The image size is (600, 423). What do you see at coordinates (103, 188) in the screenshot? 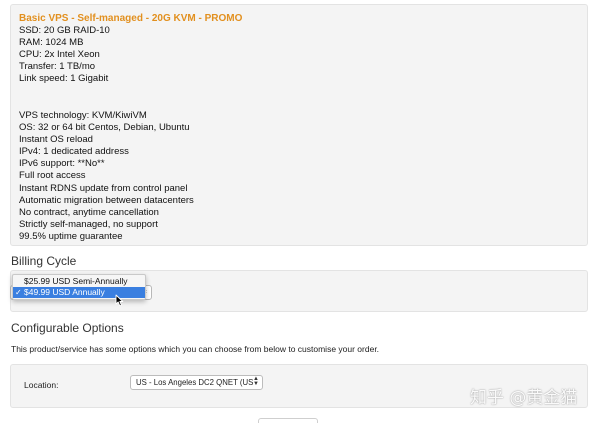
I see `feature-item: Instant RDNS update from control panel` at bounding box center [103, 188].